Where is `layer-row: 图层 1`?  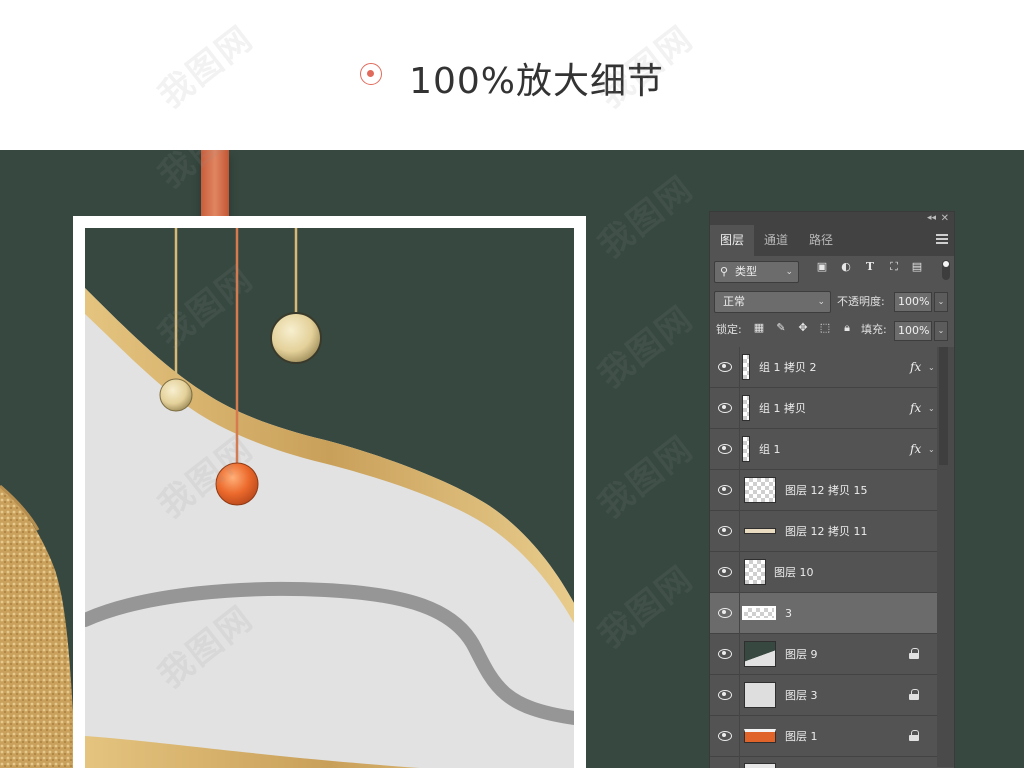
layer-row: 图层 1 is located at coordinates (823, 736).